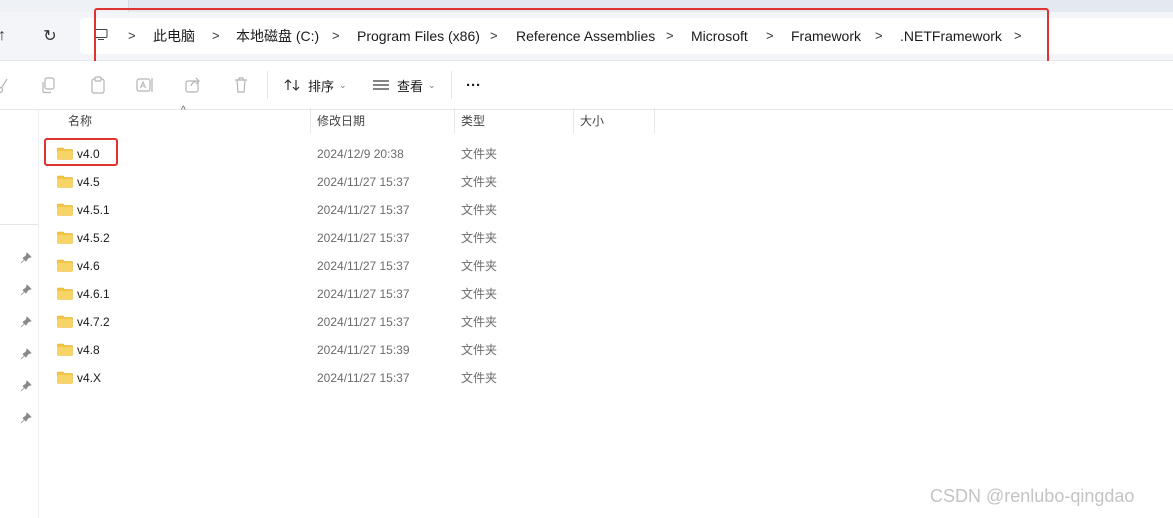 The width and height of the screenshot is (1173, 518). What do you see at coordinates (93, 210) in the screenshot?
I see `file-name: v4.5.1` at bounding box center [93, 210].